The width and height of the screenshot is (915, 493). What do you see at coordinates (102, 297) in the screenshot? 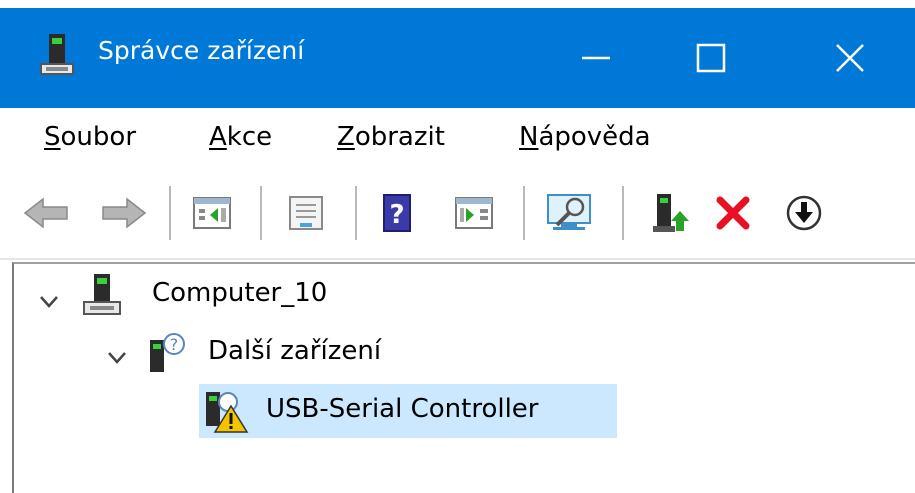
I see `computer-icon` at bounding box center [102, 297].